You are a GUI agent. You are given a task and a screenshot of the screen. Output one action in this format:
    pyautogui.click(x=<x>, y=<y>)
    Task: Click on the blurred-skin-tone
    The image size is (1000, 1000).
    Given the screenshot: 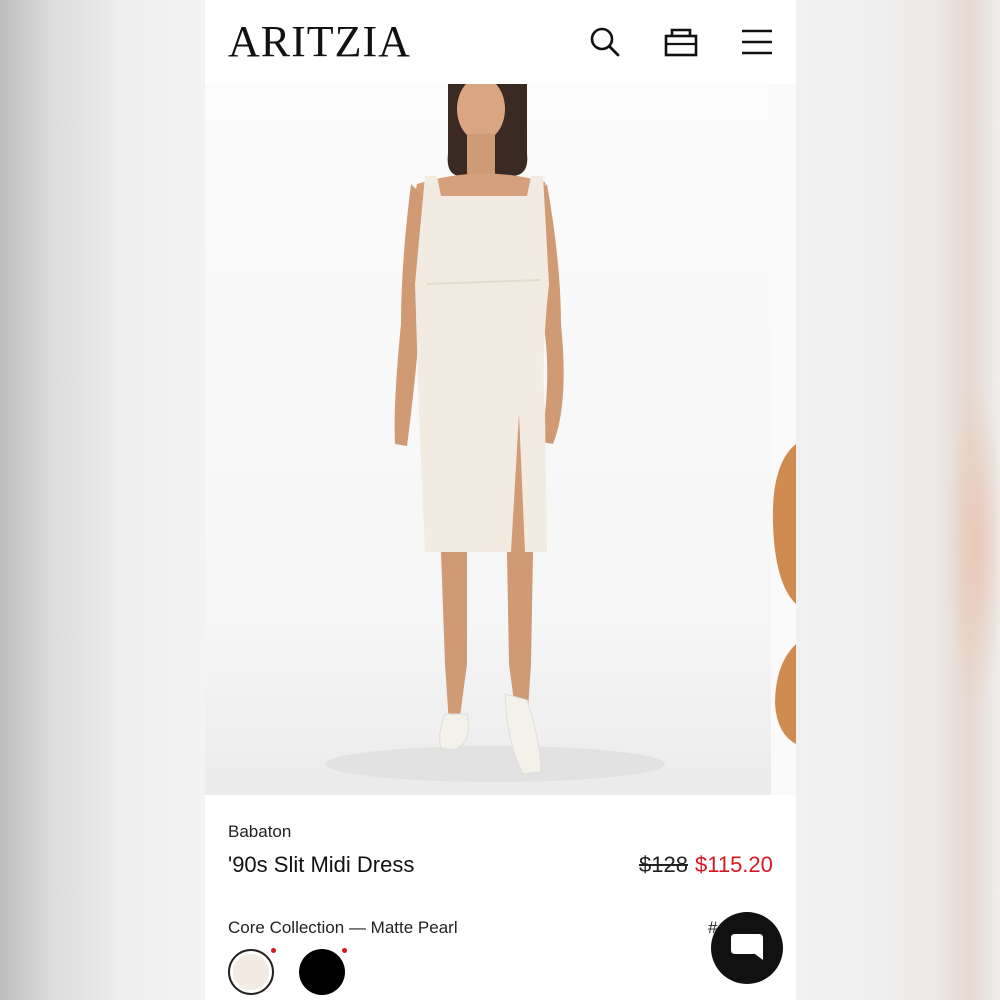 What is the action you would take?
    pyautogui.click(x=973, y=545)
    